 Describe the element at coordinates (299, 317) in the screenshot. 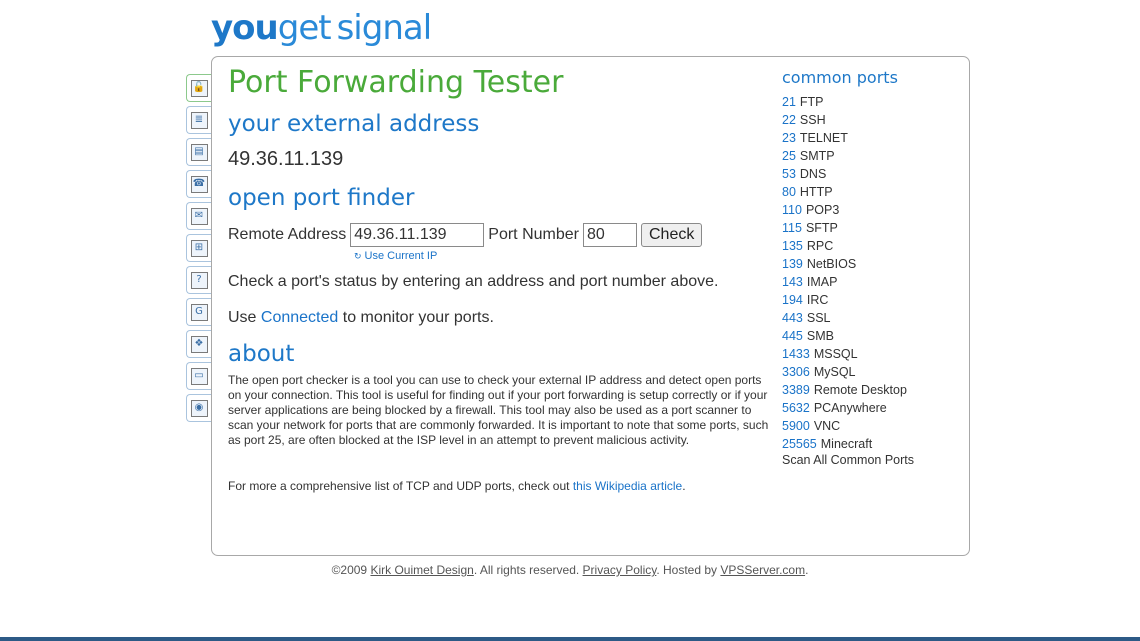

I see `connected-link: Connected` at that location.